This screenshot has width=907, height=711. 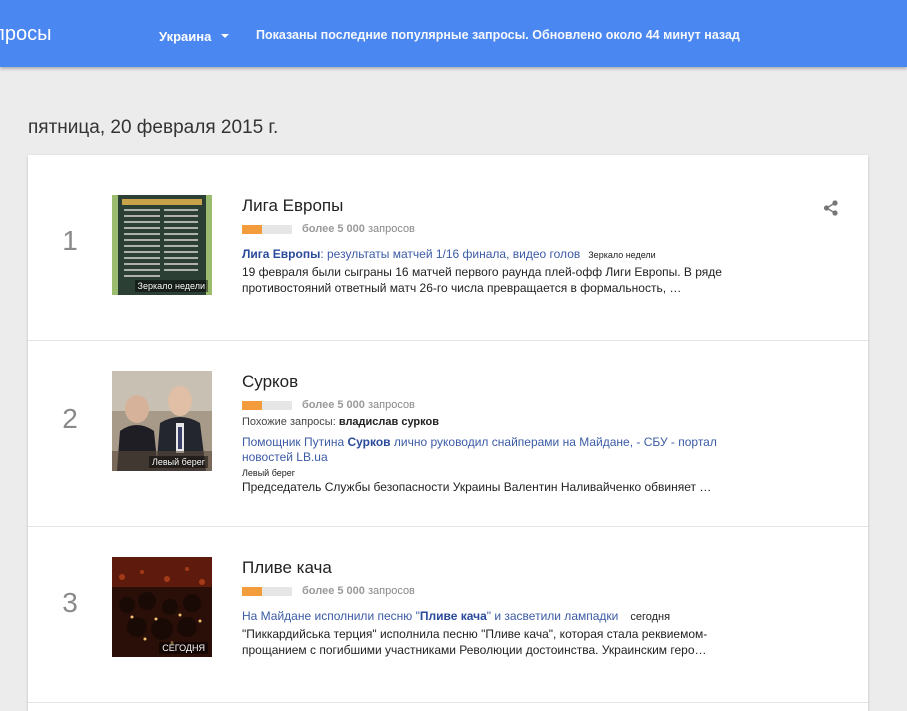 I want to click on article-source: сегодня, so click(x=650, y=617).